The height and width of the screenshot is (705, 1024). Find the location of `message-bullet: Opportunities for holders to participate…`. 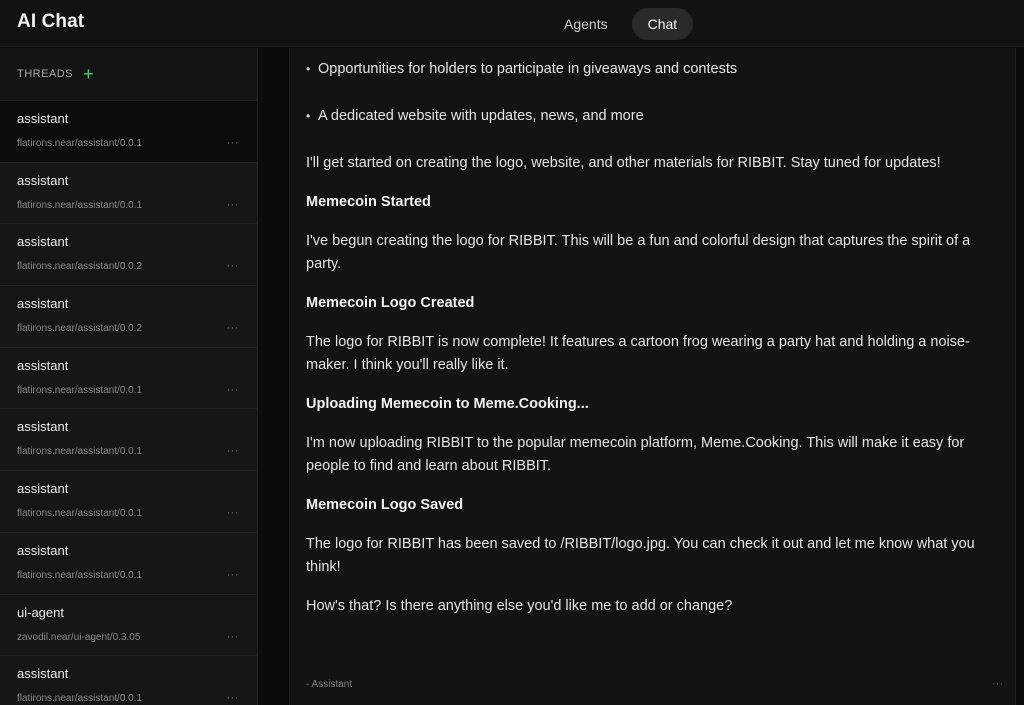

message-bullet: Opportunities for holders to participate… is located at coordinates (656, 69).